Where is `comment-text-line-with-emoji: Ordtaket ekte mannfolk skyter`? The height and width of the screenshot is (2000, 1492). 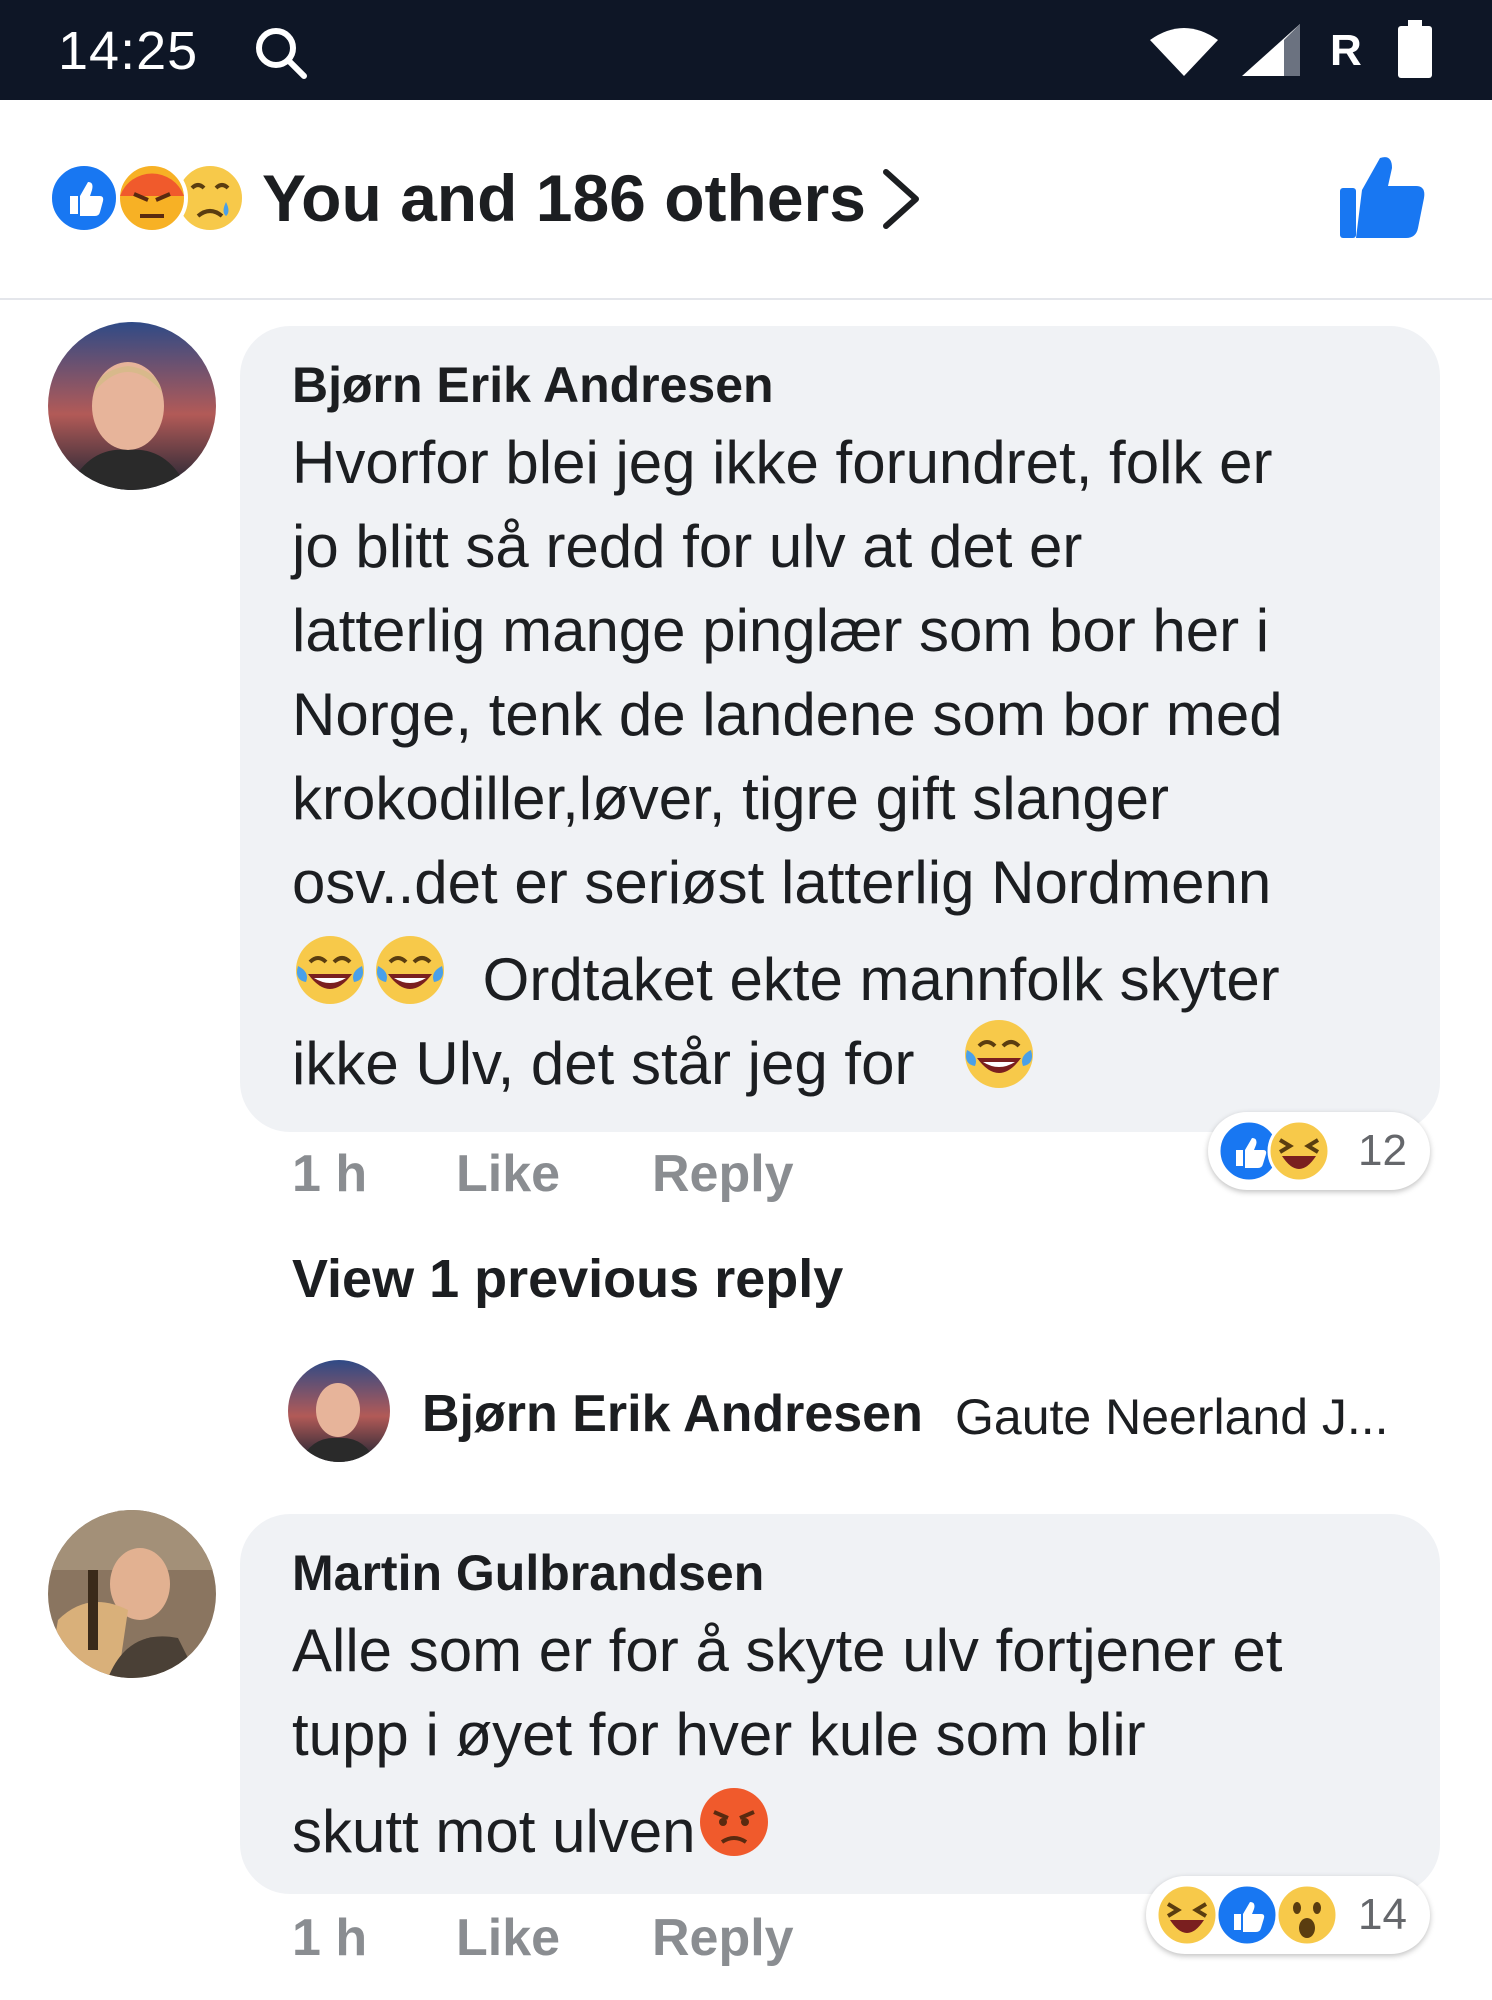
comment-text-line-with-emoji: Ordtaket ekte mannfolk skyter is located at coordinates (786, 973).